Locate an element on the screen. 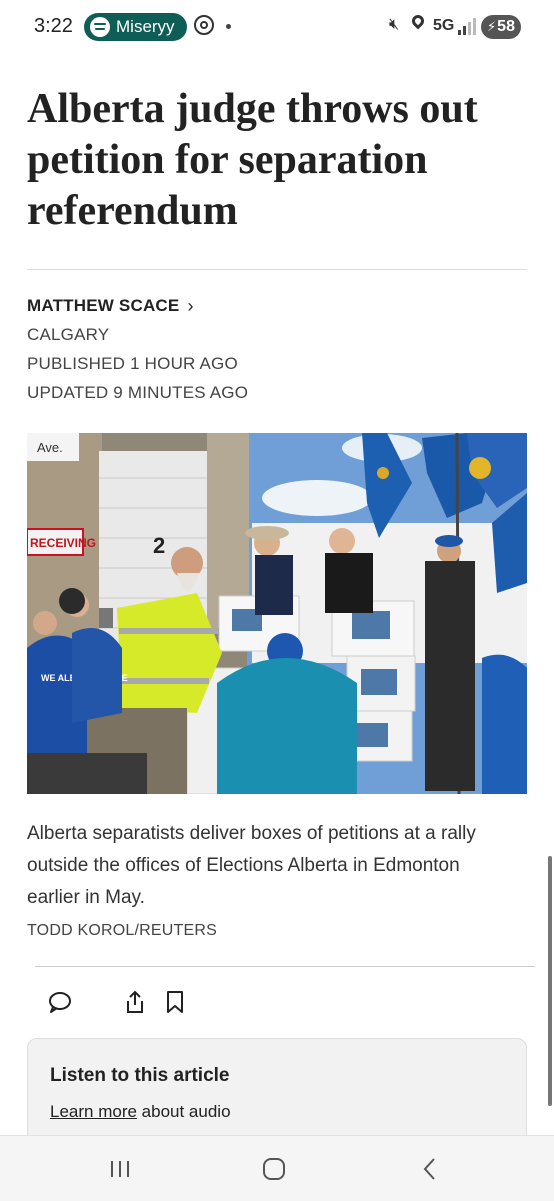 This screenshot has width=554, height=1201. listen-suffix: about audio is located at coordinates (183, 1111).